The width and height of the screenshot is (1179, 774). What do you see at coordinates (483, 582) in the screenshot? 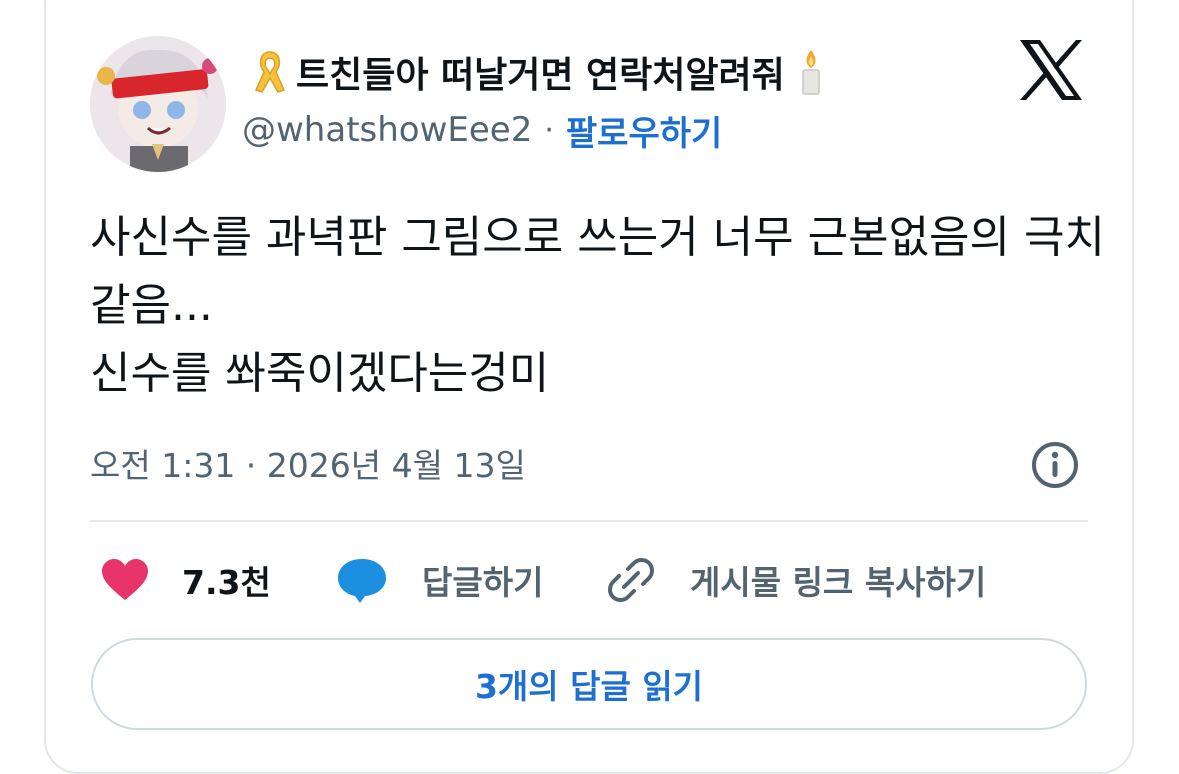
I see `reply-label: 답글하기` at bounding box center [483, 582].